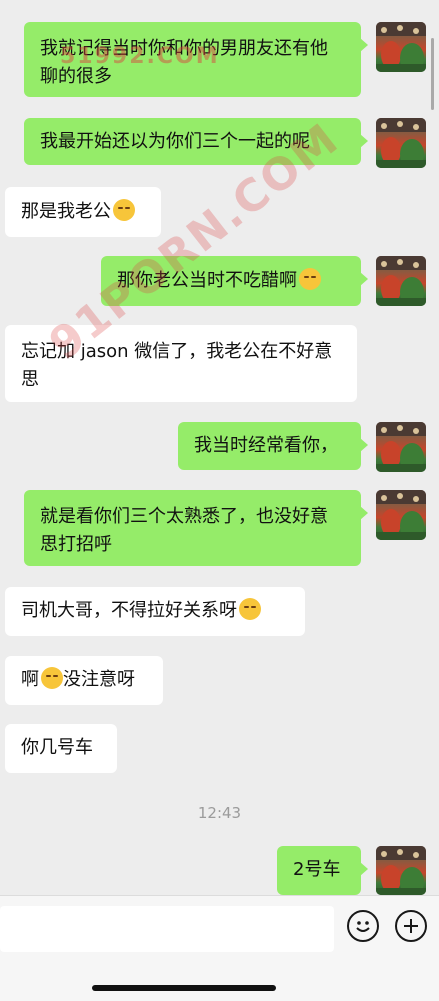 This screenshot has height=1001, width=439. What do you see at coordinates (52, 678) in the screenshot?
I see `laugh-cry-emoji-icon` at bounding box center [52, 678].